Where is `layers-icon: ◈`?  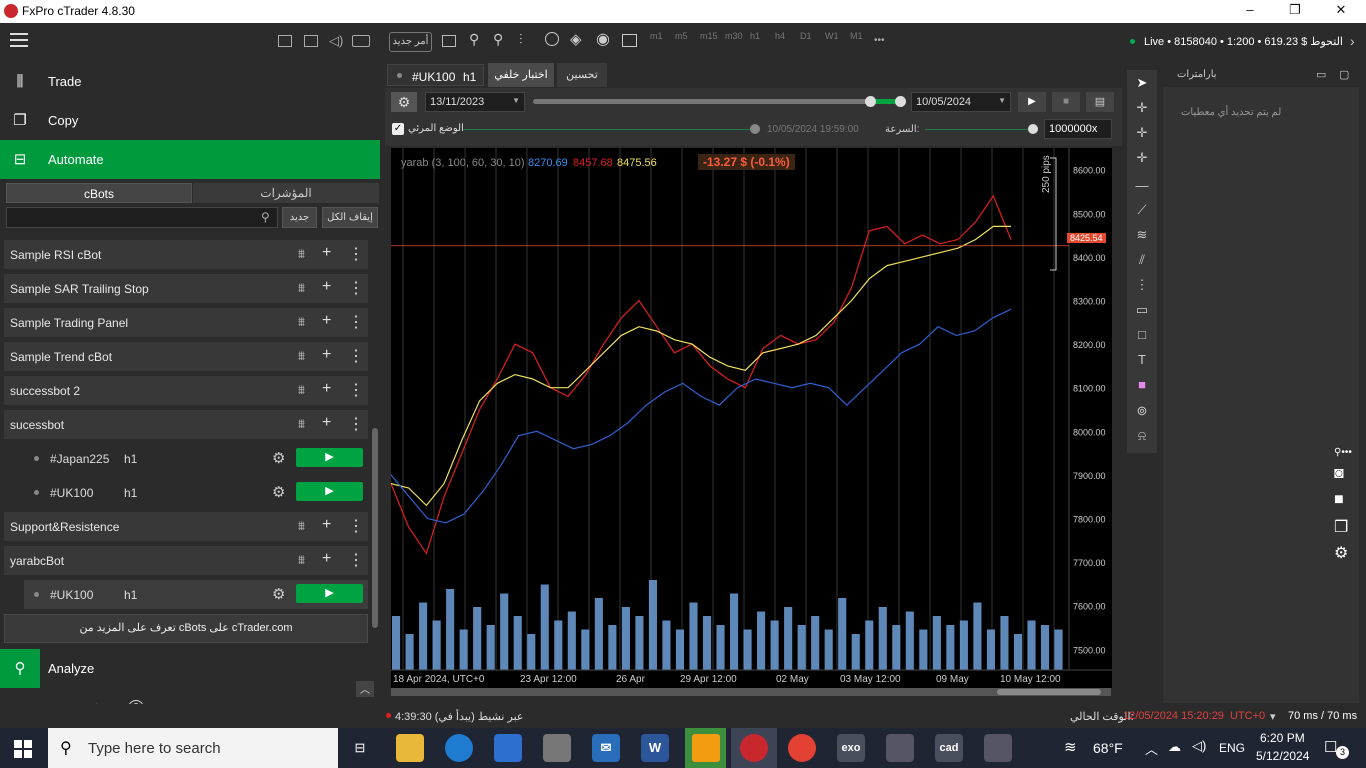 layers-icon: ◈ is located at coordinates (576, 39).